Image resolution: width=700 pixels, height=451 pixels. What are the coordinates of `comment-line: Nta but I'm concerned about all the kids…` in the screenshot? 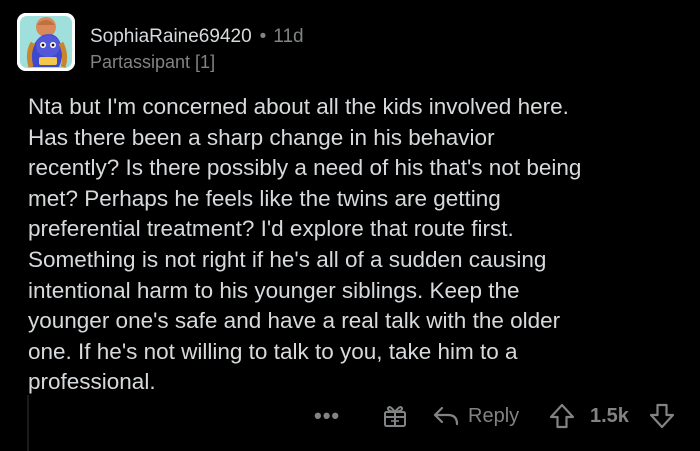 It's located at (298, 106).